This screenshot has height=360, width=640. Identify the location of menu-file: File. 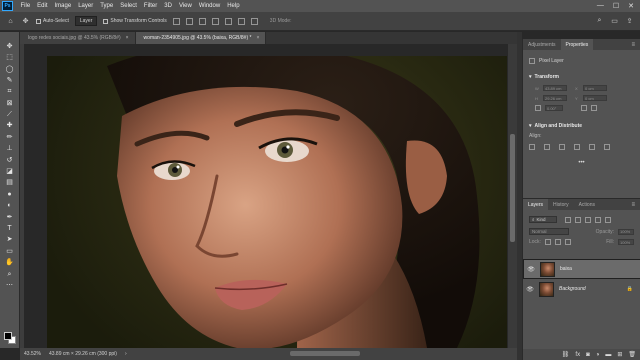
(25, 6).